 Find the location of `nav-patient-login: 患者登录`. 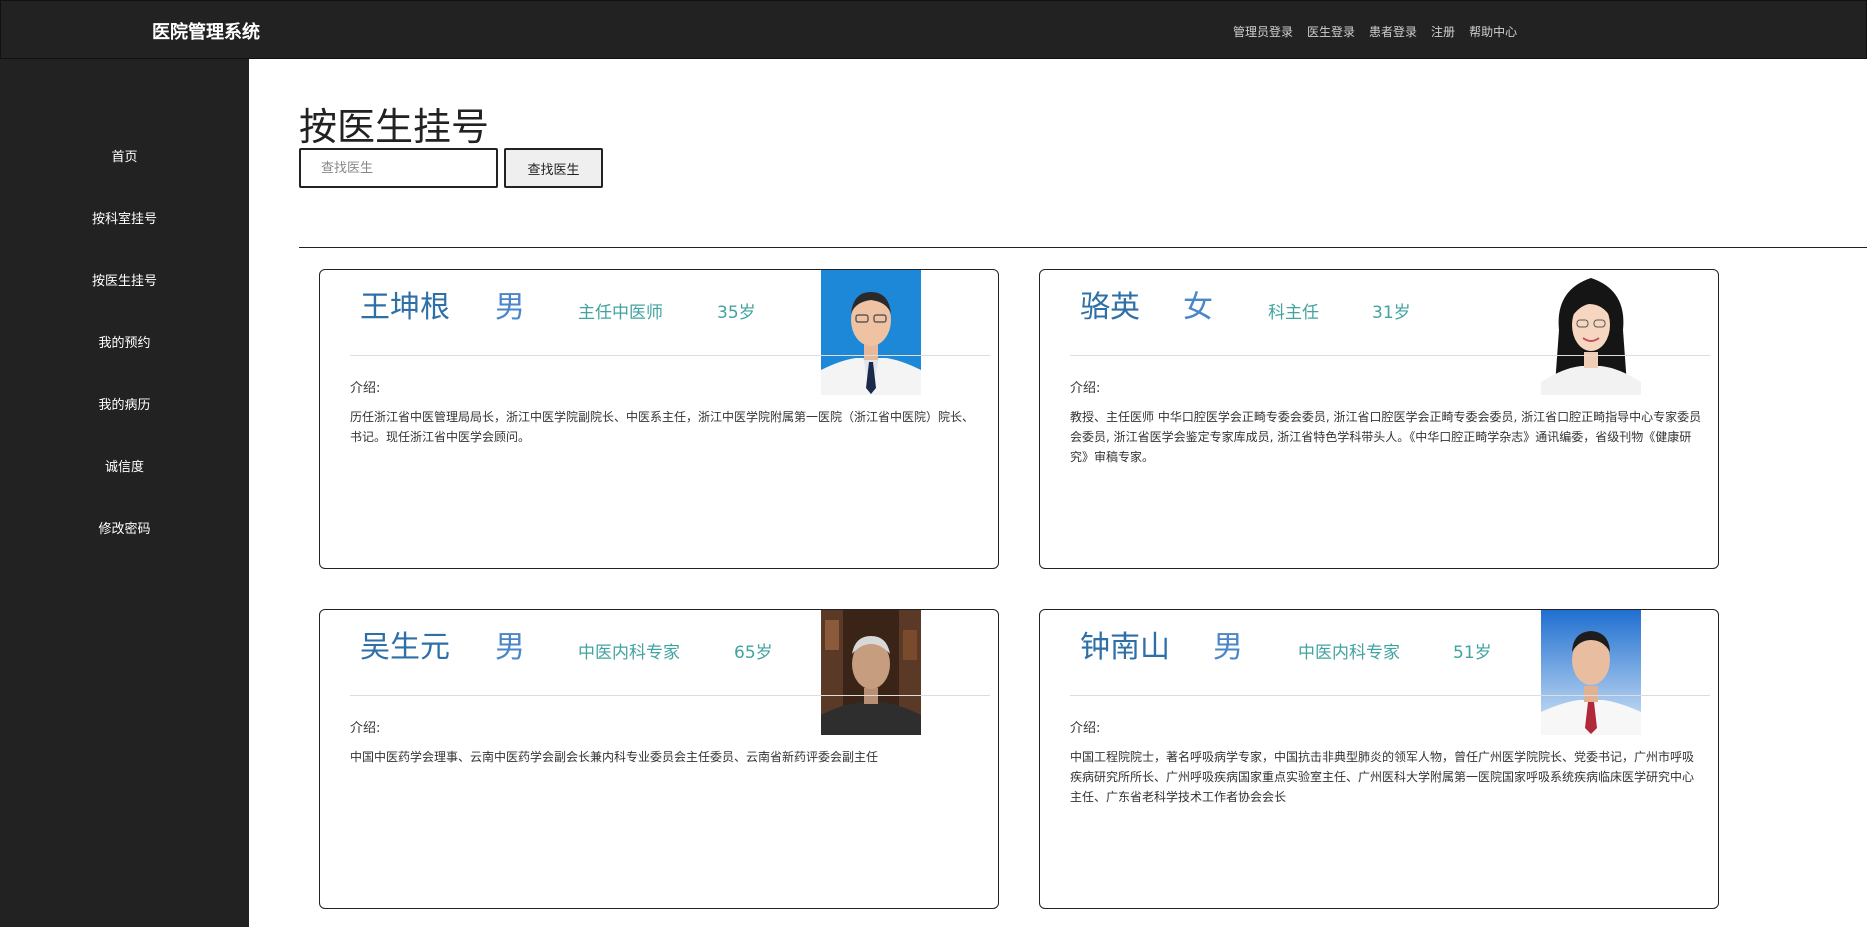

nav-patient-login: 患者登录 is located at coordinates (1393, 31).